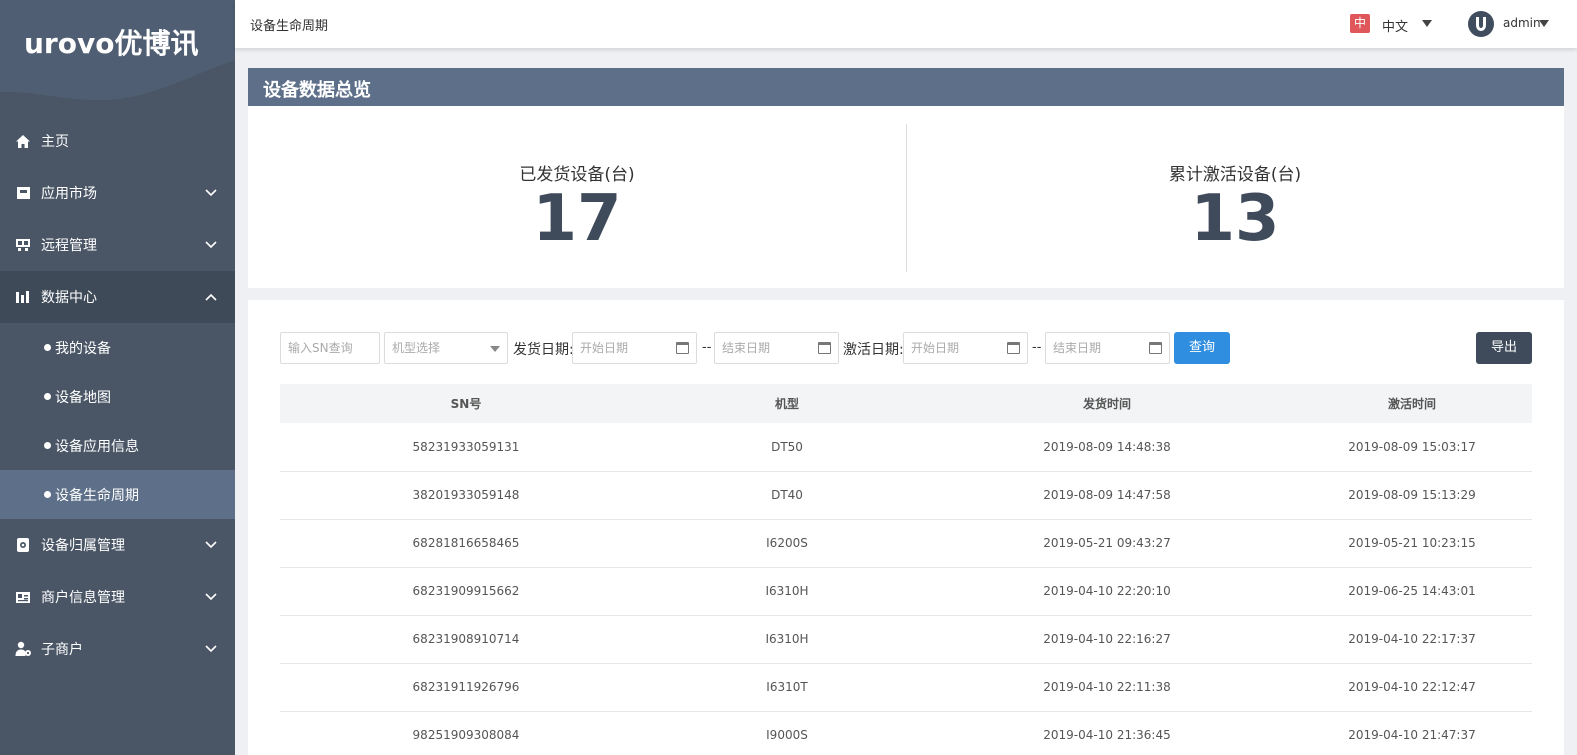 The width and height of the screenshot is (1577, 755). I want to click on sidebar-item-label: 主页, so click(55, 142).